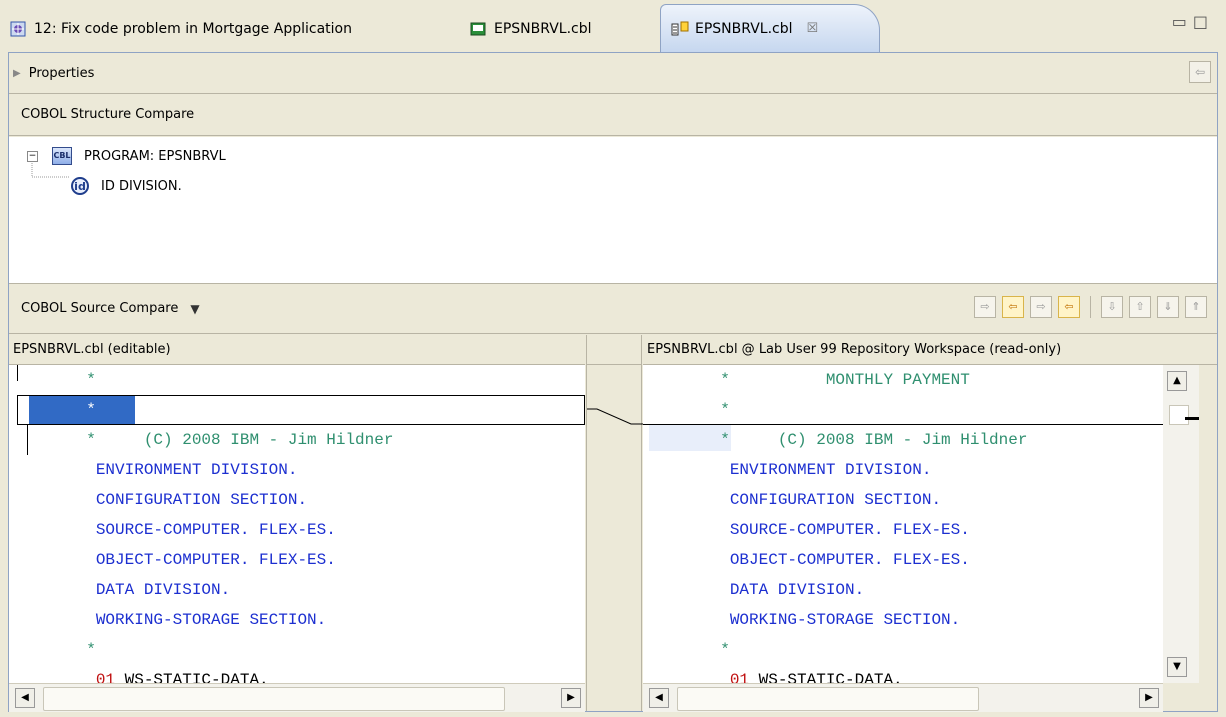  Describe the element at coordinates (18, 29) in the screenshot. I see `work-item-icon` at that location.